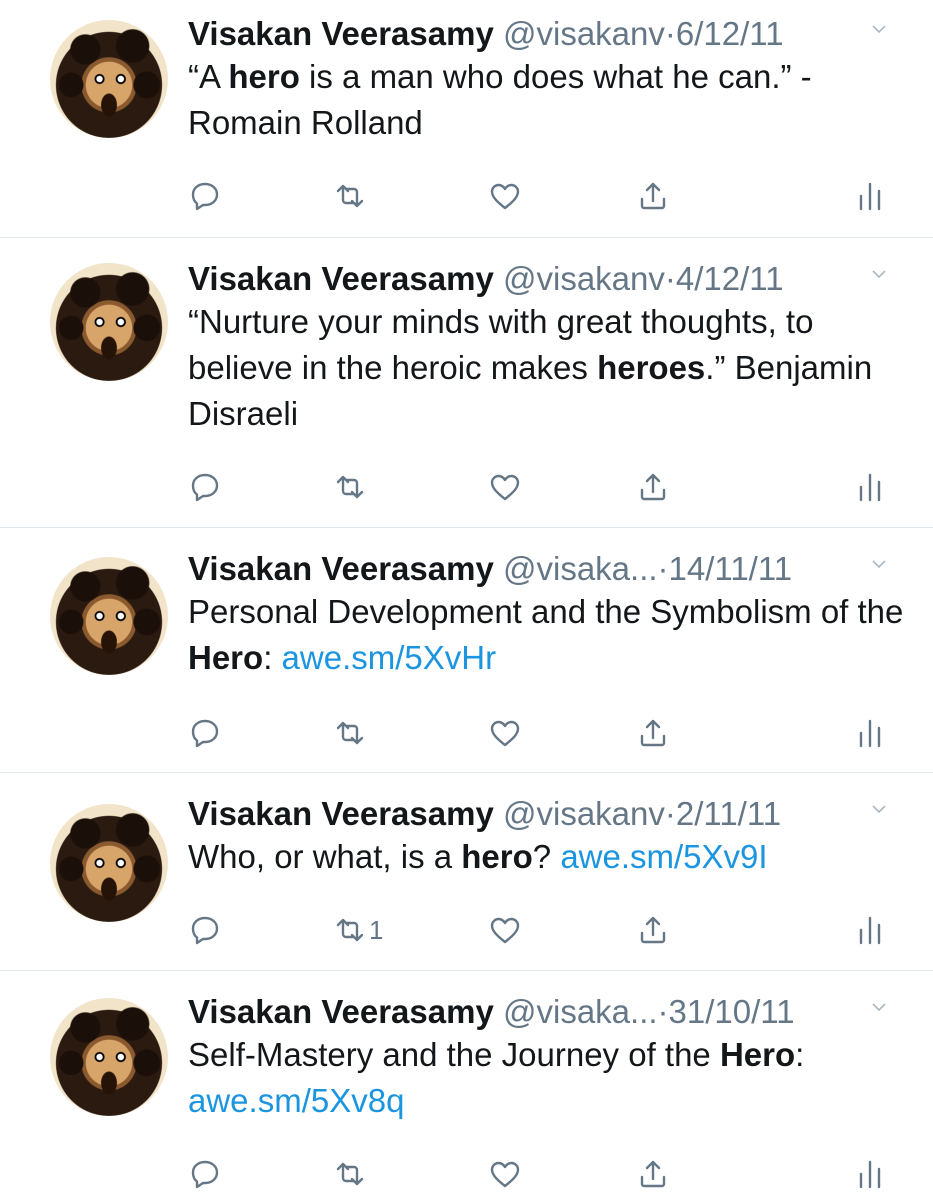  I want to click on tweet-header: Visakan Veerasamy @visakanv·6/12/11, so click(548, 34).